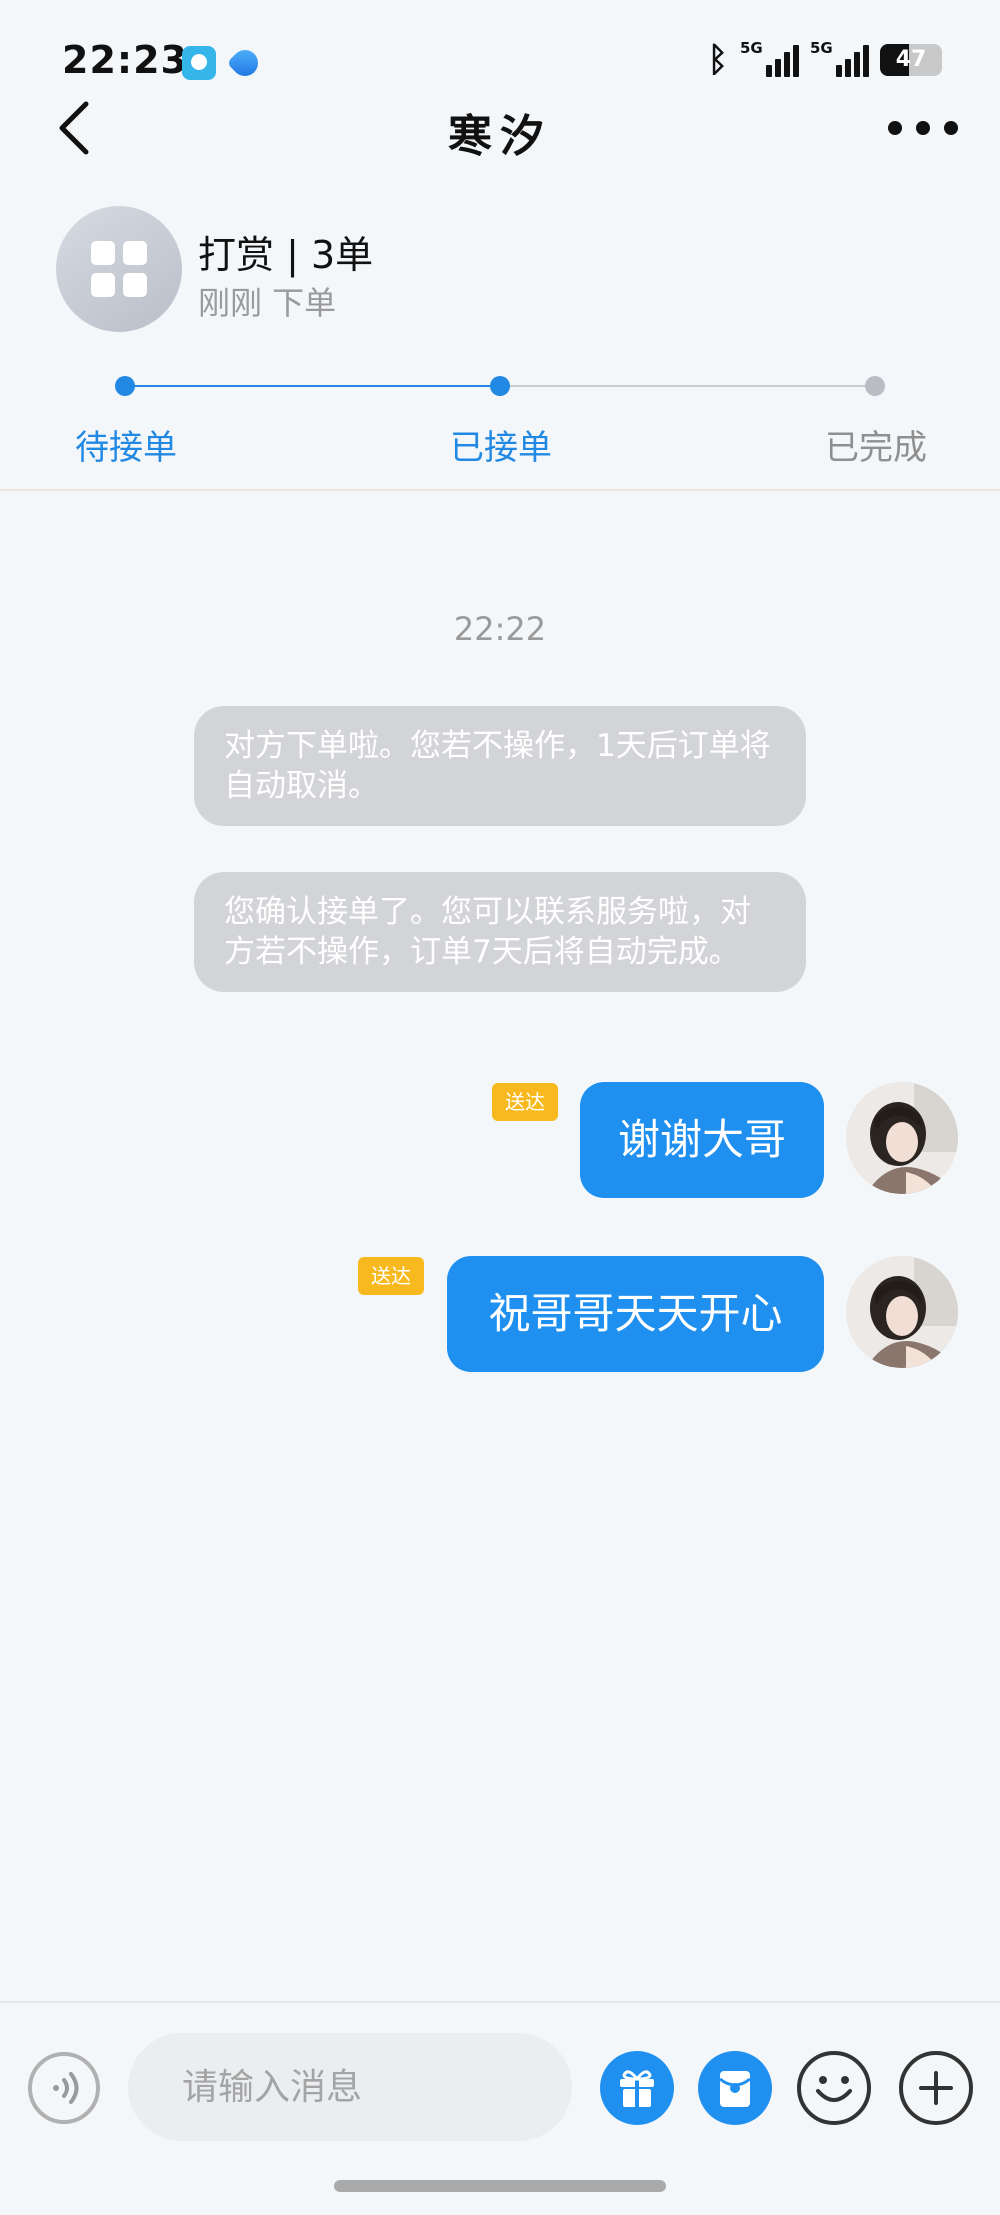 The image size is (1000, 2215). What do you see at coordinates (876, 448) in the screenshot?
I see `progress-step-completed: 已完成` at bounding box center [876, 448].